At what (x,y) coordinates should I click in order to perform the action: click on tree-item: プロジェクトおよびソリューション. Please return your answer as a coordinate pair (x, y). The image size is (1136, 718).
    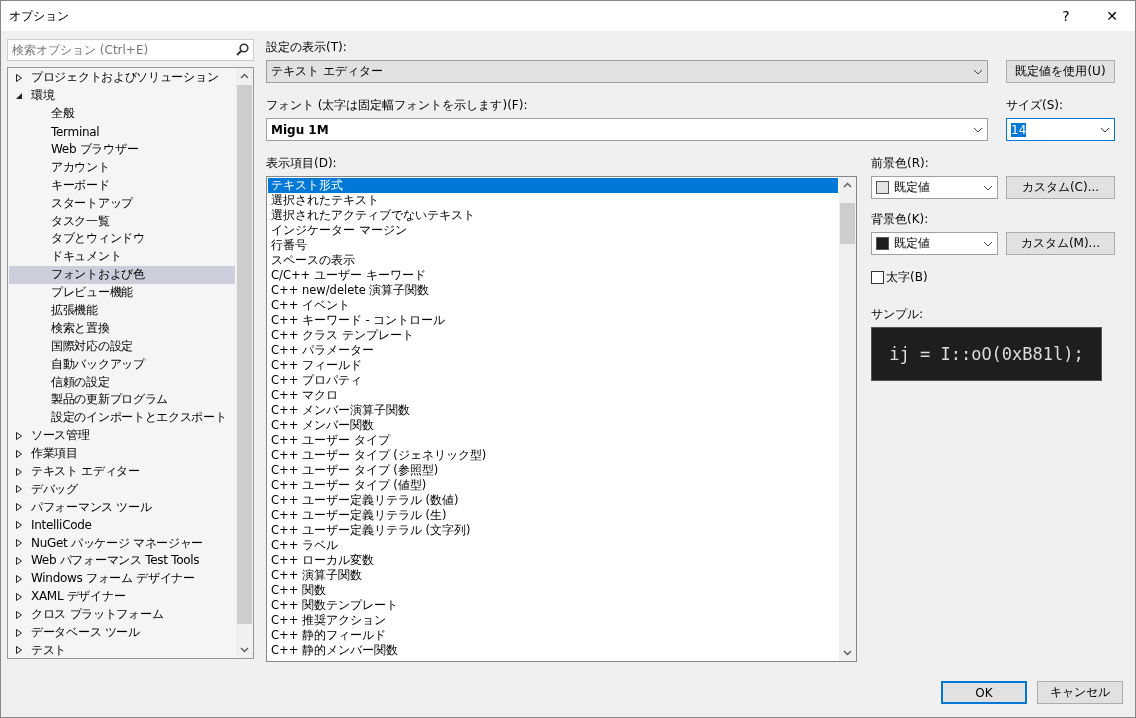
    Looking at the image, I should click on (122, 78).